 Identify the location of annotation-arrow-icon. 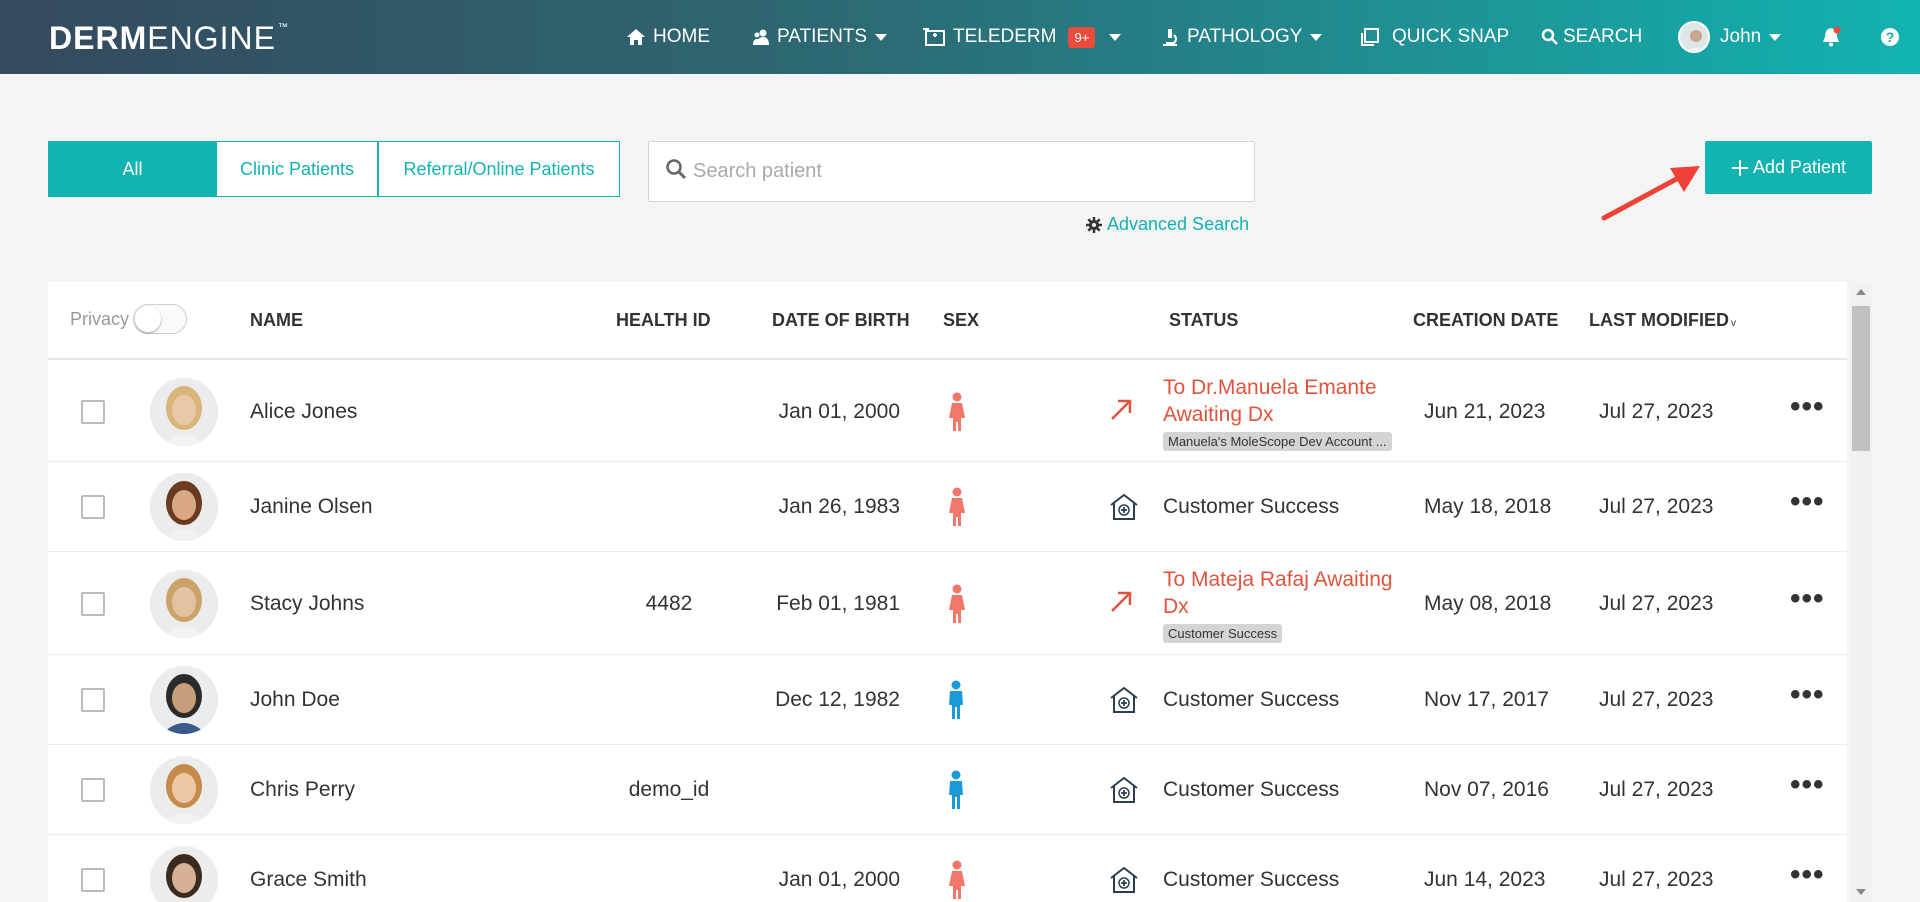
(1650, 193).